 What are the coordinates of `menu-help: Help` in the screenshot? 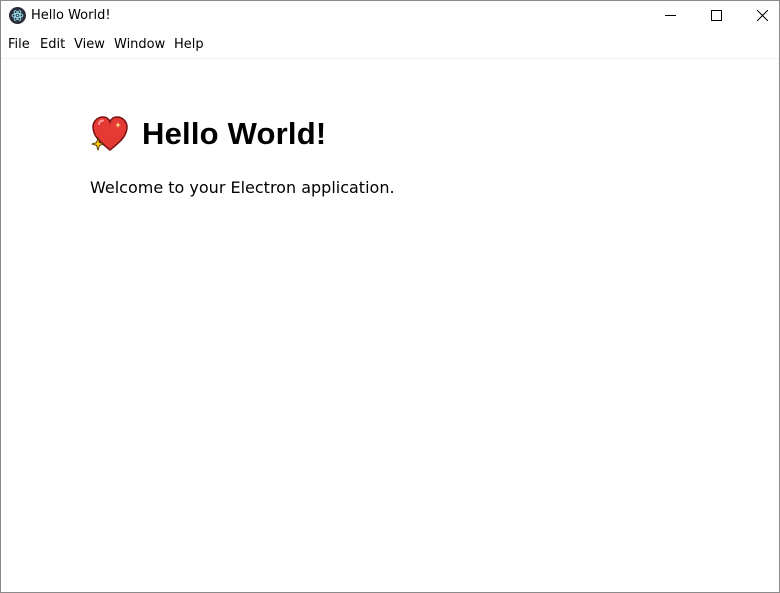 It's located at (189, 44).